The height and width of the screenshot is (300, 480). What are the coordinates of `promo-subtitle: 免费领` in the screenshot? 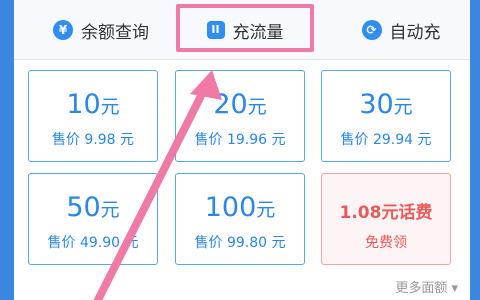 It's located at (386, 243).